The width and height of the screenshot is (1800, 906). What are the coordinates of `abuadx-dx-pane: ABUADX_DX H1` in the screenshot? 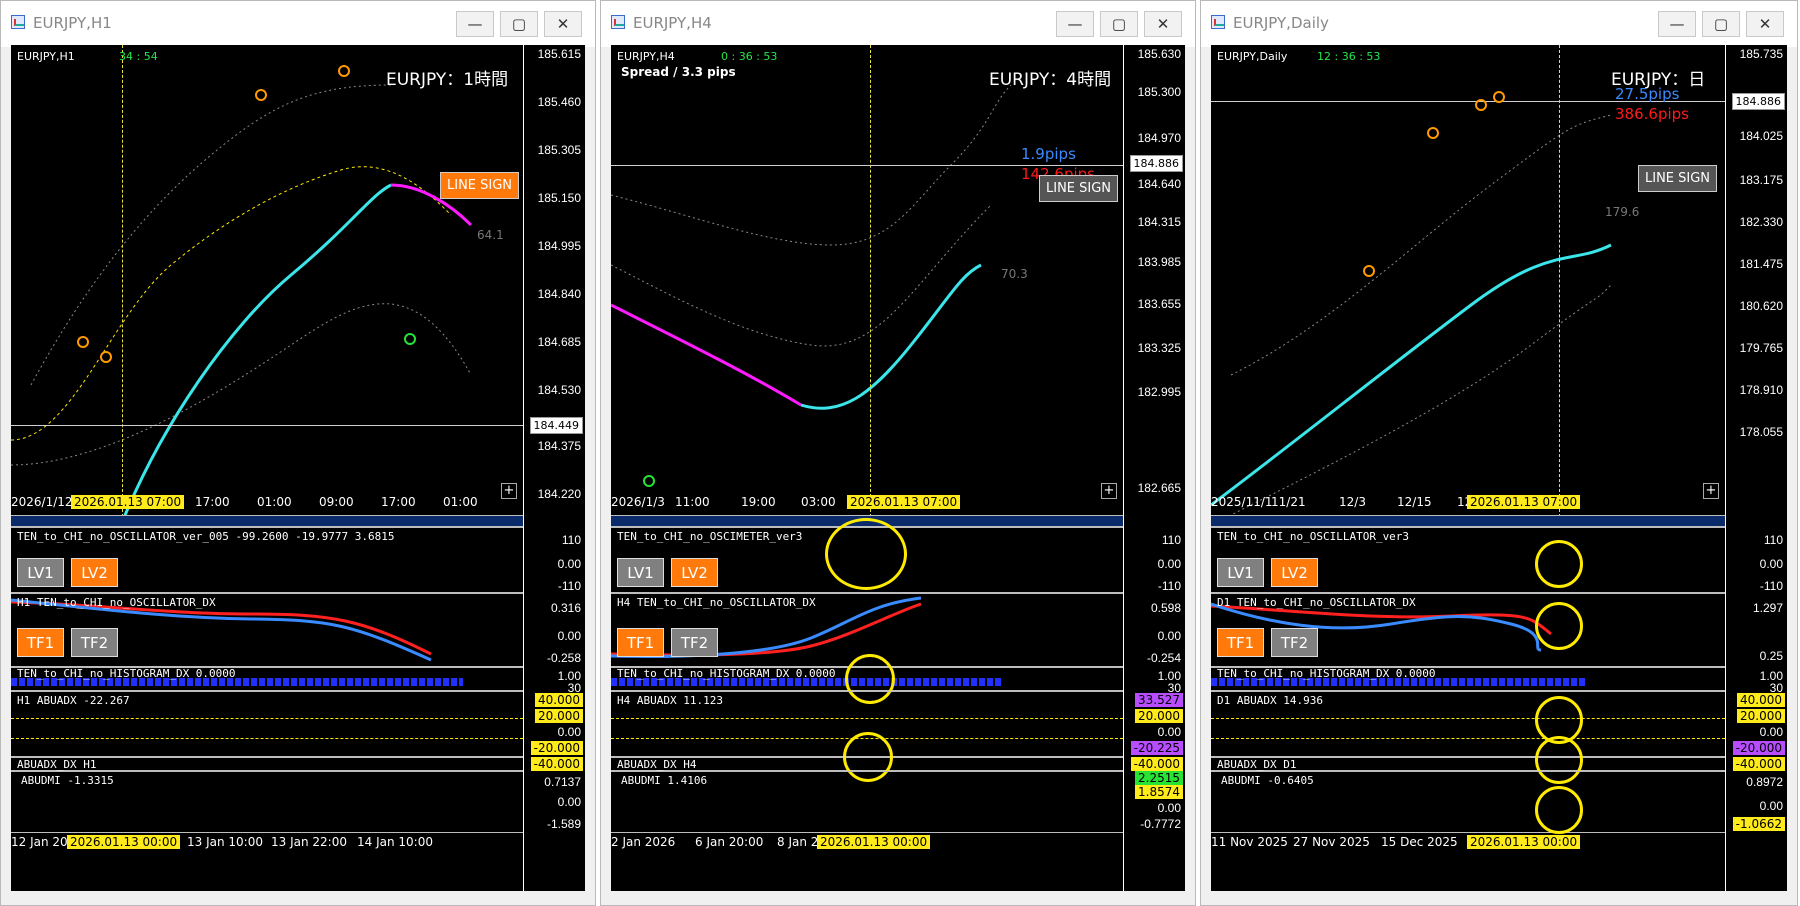 It's located at (267, 764).